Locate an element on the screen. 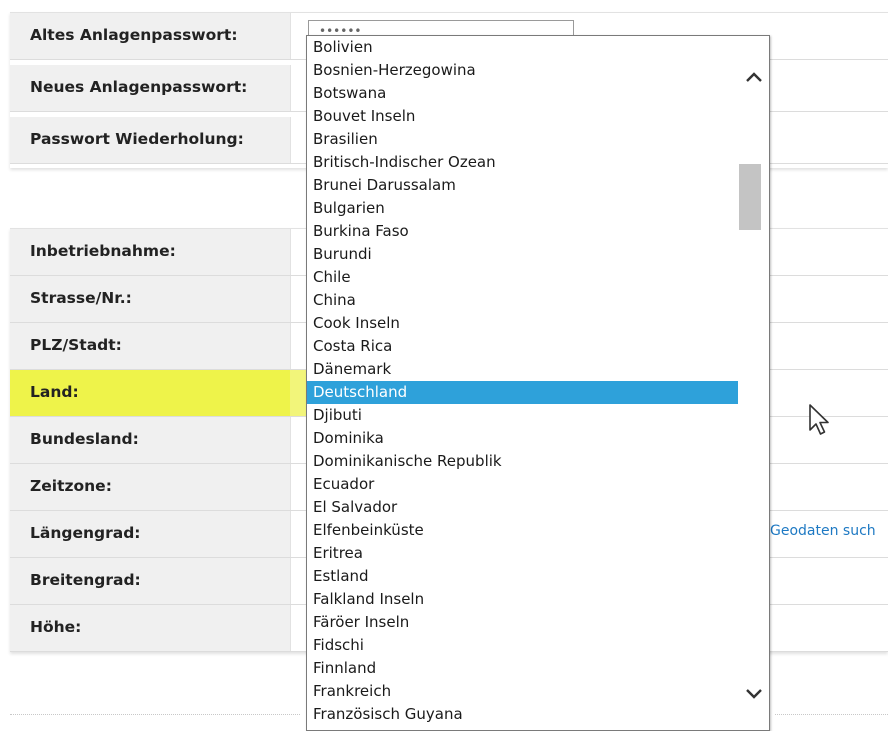 Image resolution: width=888 pixels, height=731 pixels. country-option: Estland is located at coordinates (522, 576).